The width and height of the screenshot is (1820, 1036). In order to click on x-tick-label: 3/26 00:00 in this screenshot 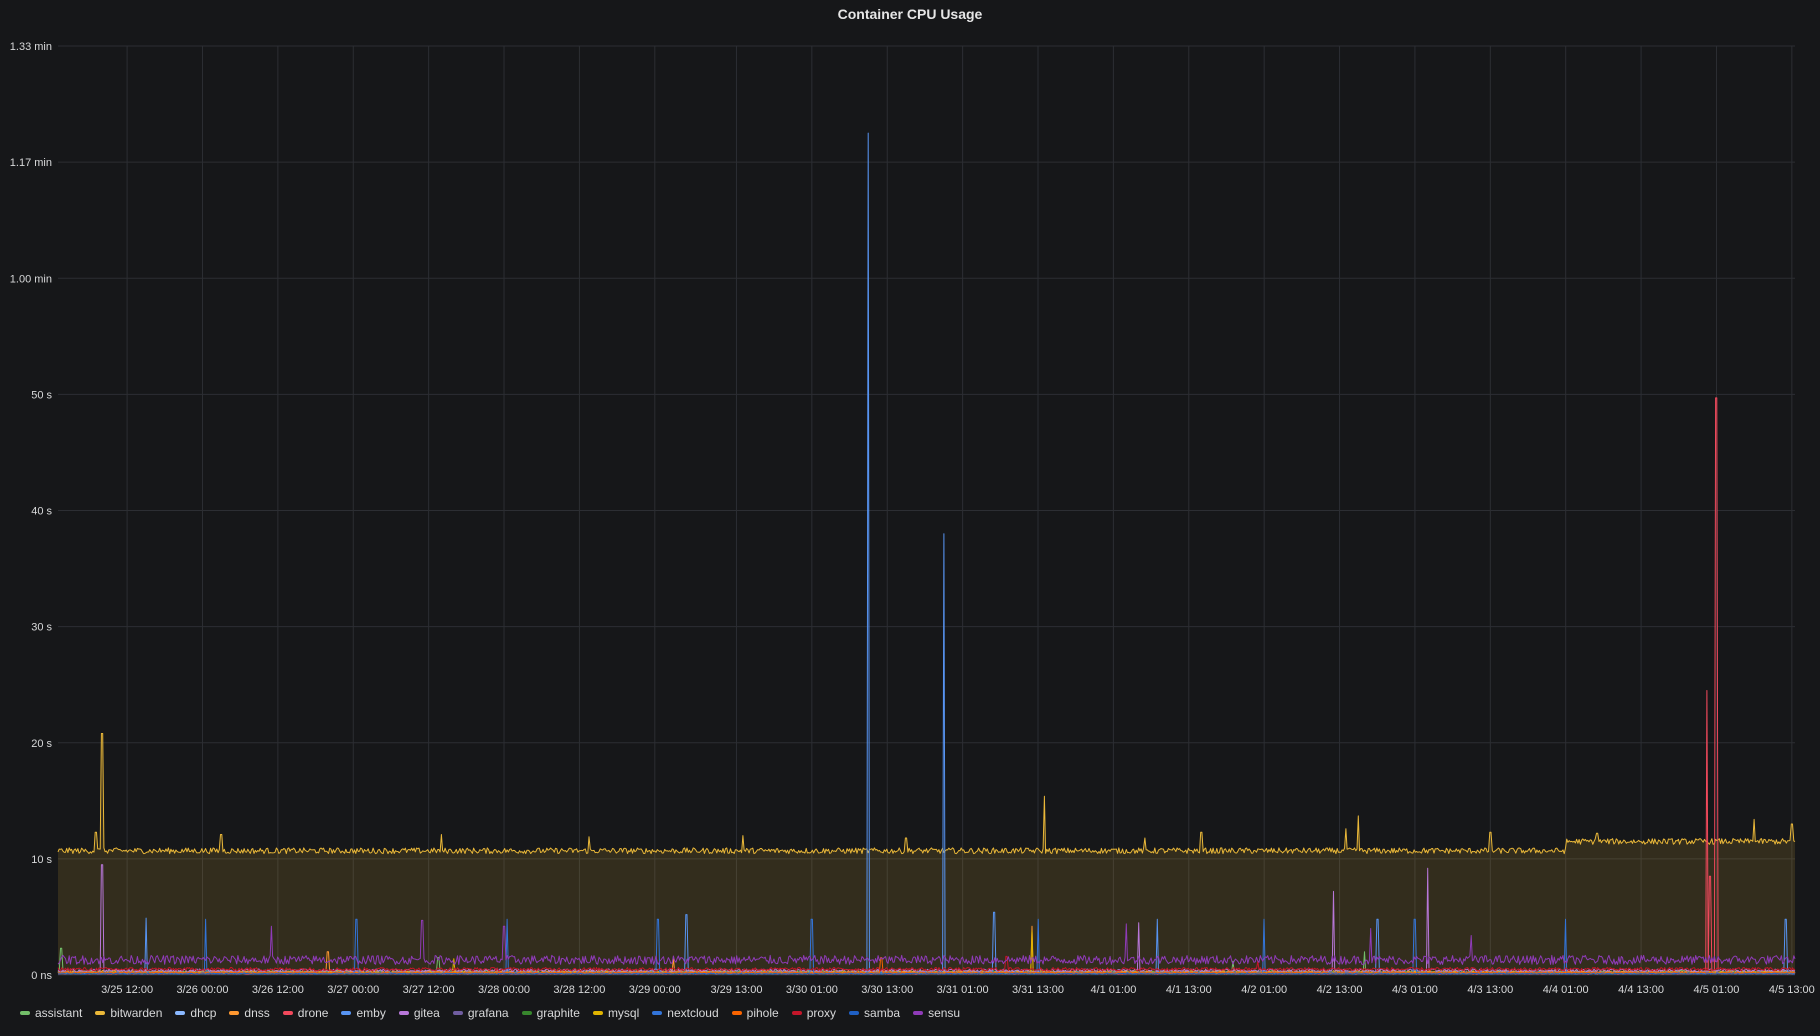, I will do `click(202, 990)`.